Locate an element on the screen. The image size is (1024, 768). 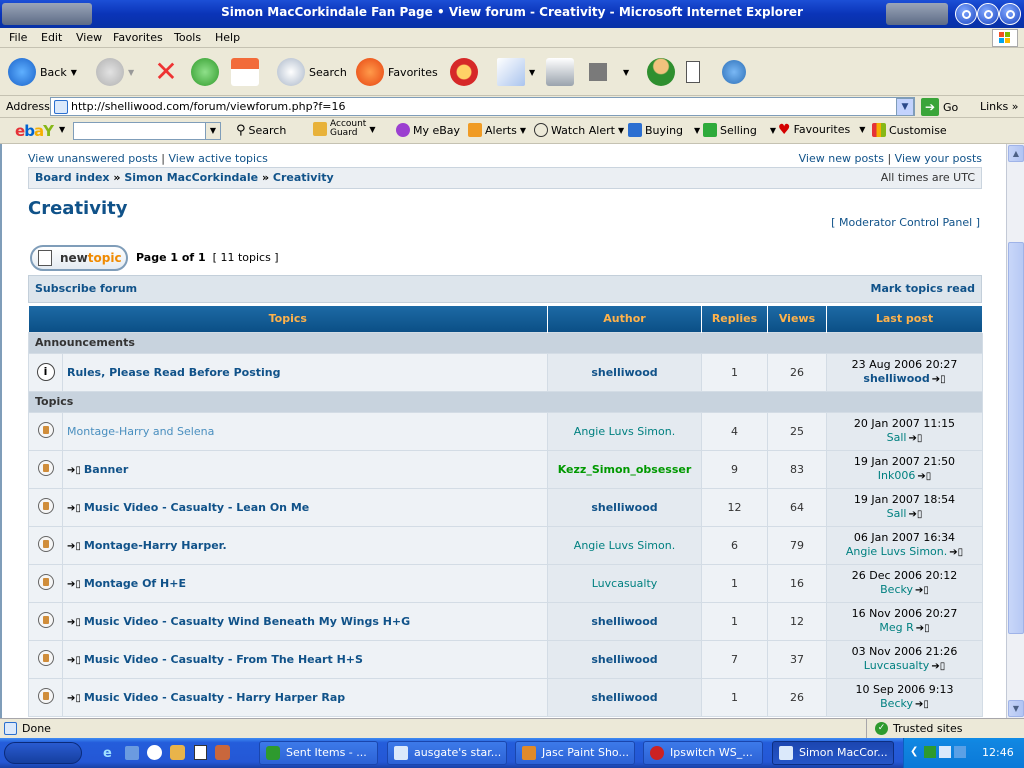
topic-title-link: Montage-Harry and Selena is located at coordinates (140, 431).